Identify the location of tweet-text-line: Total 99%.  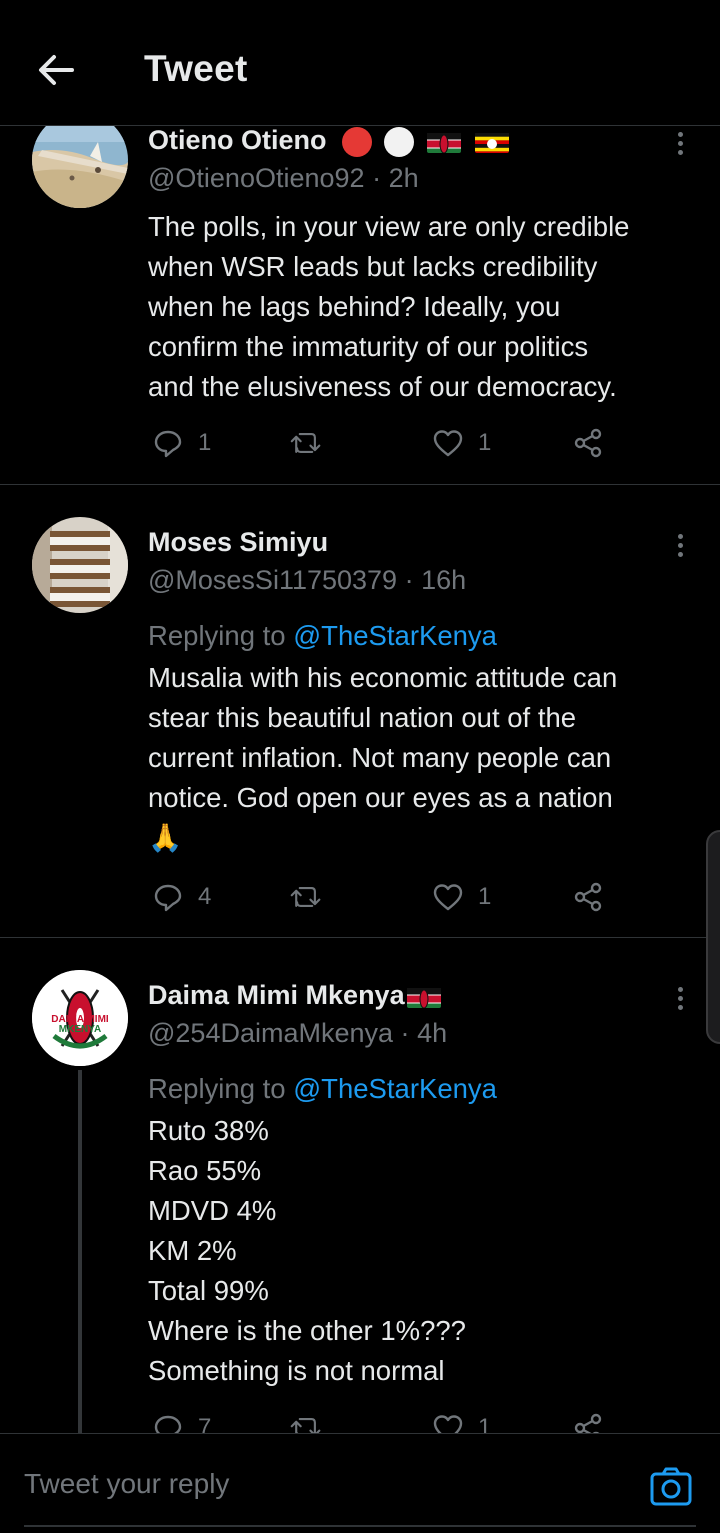
(208, 1290).